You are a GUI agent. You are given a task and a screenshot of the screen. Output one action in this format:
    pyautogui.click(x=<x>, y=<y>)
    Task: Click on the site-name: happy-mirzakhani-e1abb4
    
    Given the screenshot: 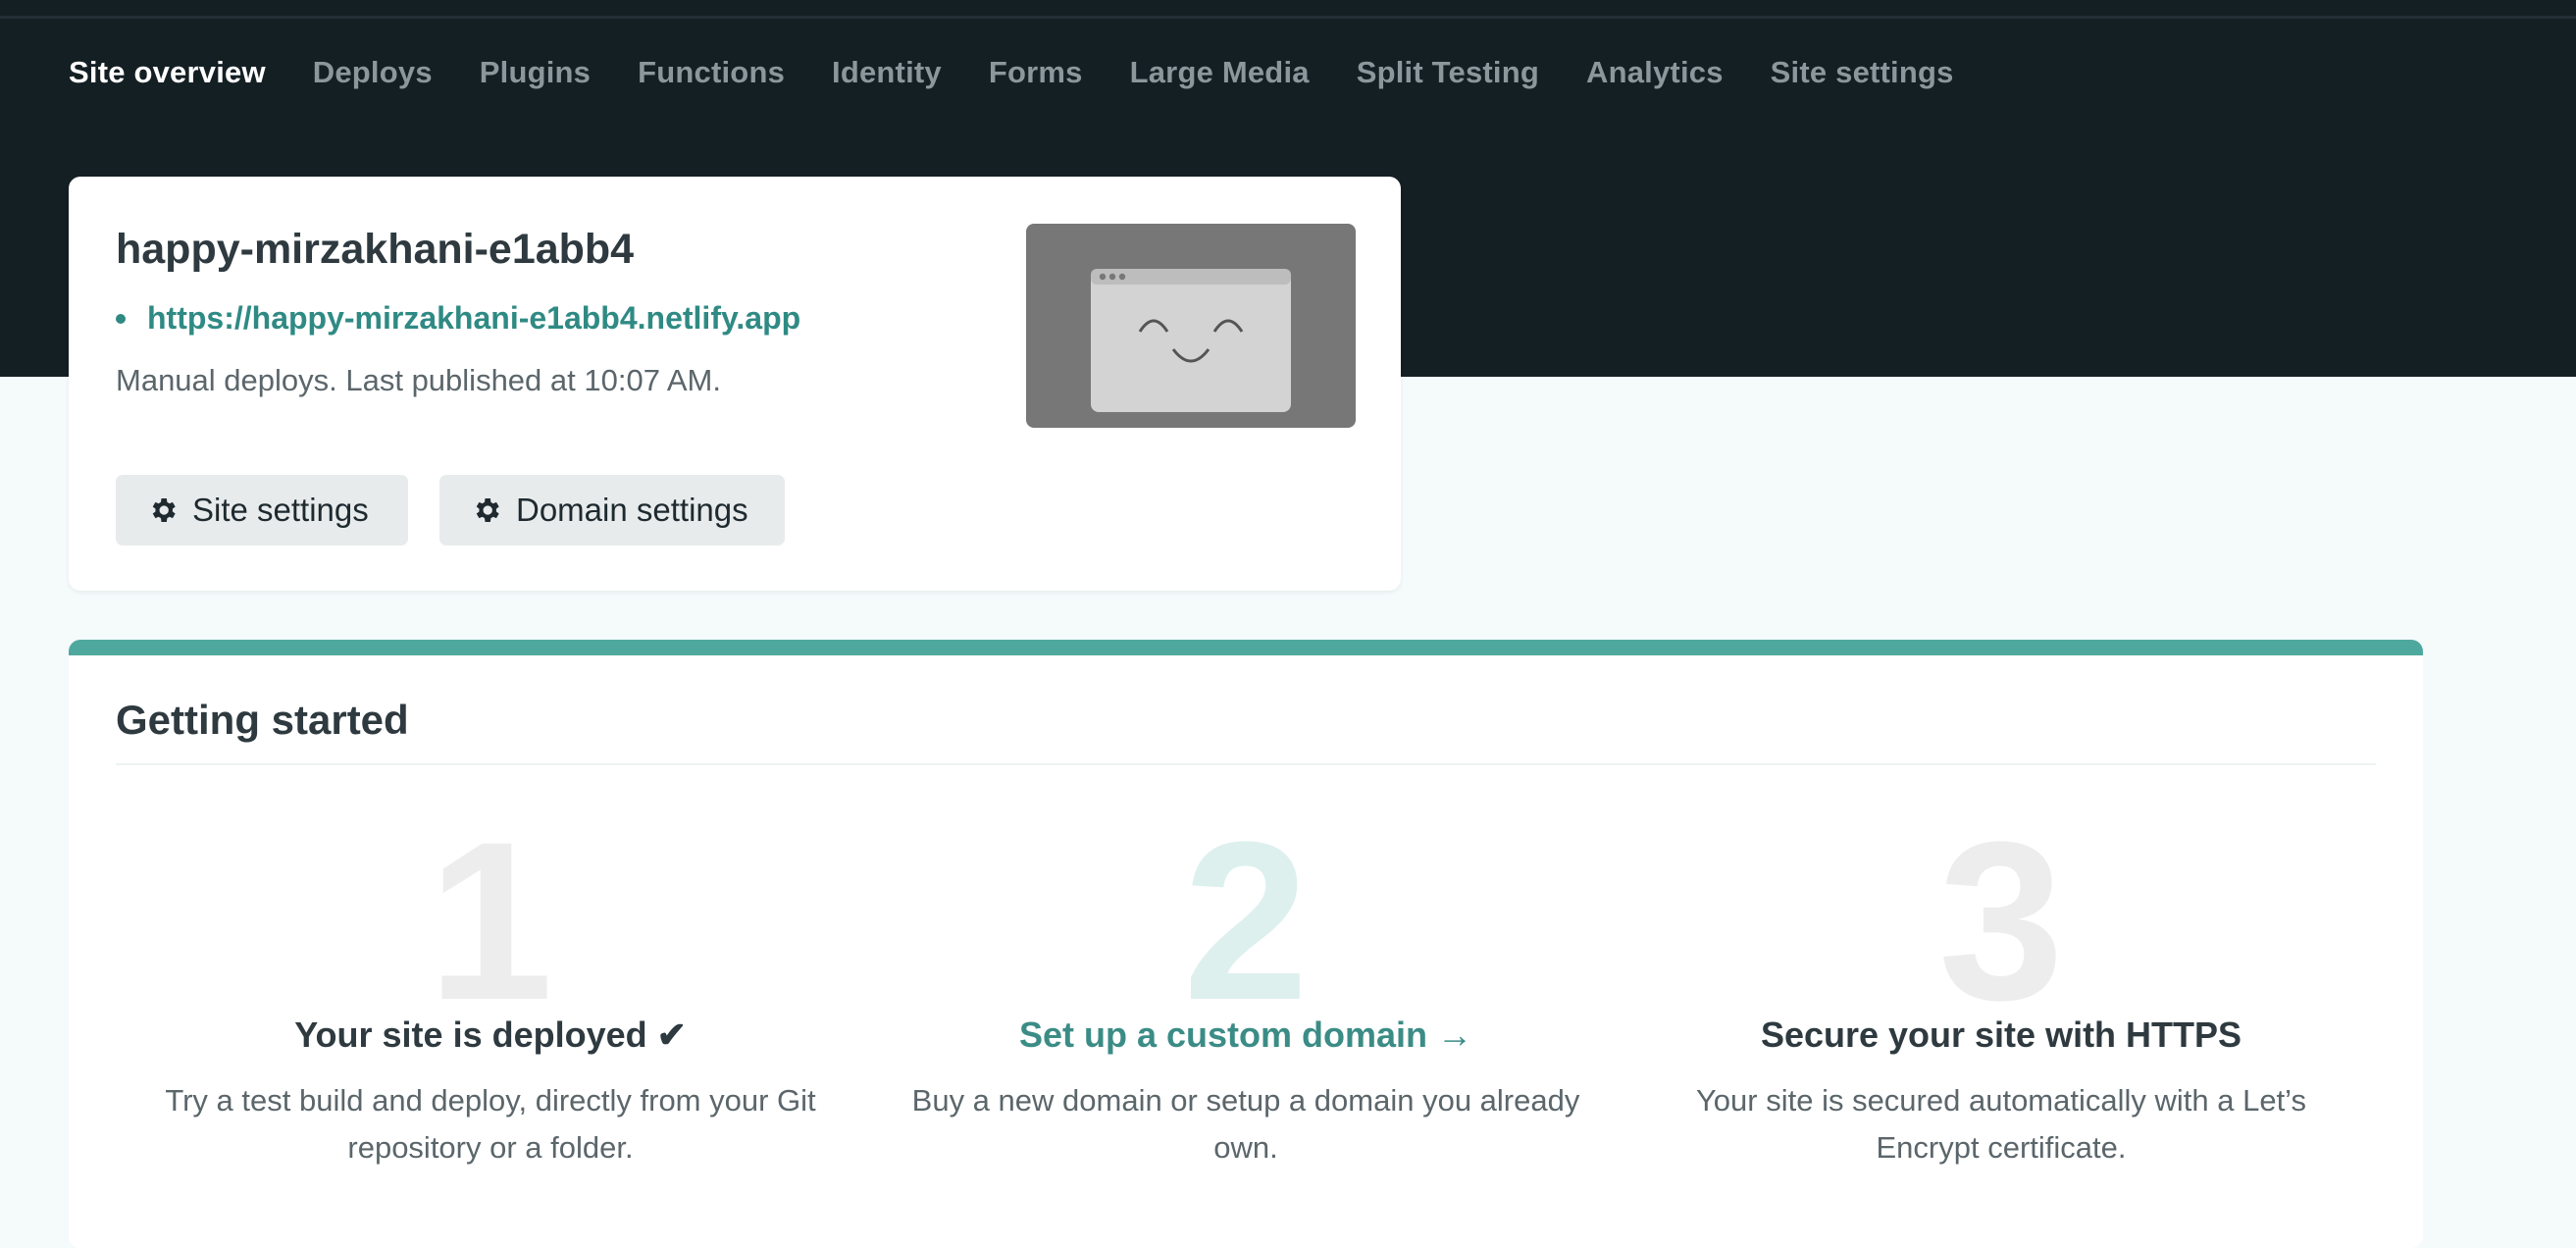 What is the action you would take?
    pyautogui.click(x=375, y=249)
    